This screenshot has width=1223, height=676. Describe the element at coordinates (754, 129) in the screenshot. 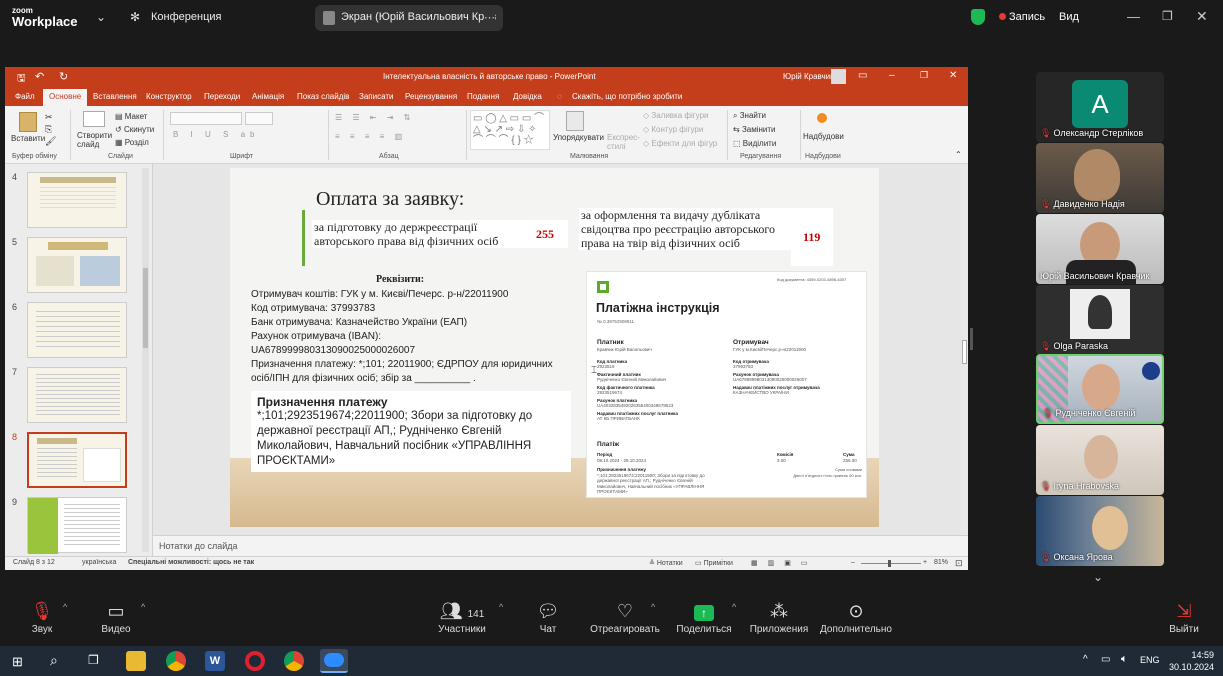

I see `replace-button: ⇆ Замінити` at that location.